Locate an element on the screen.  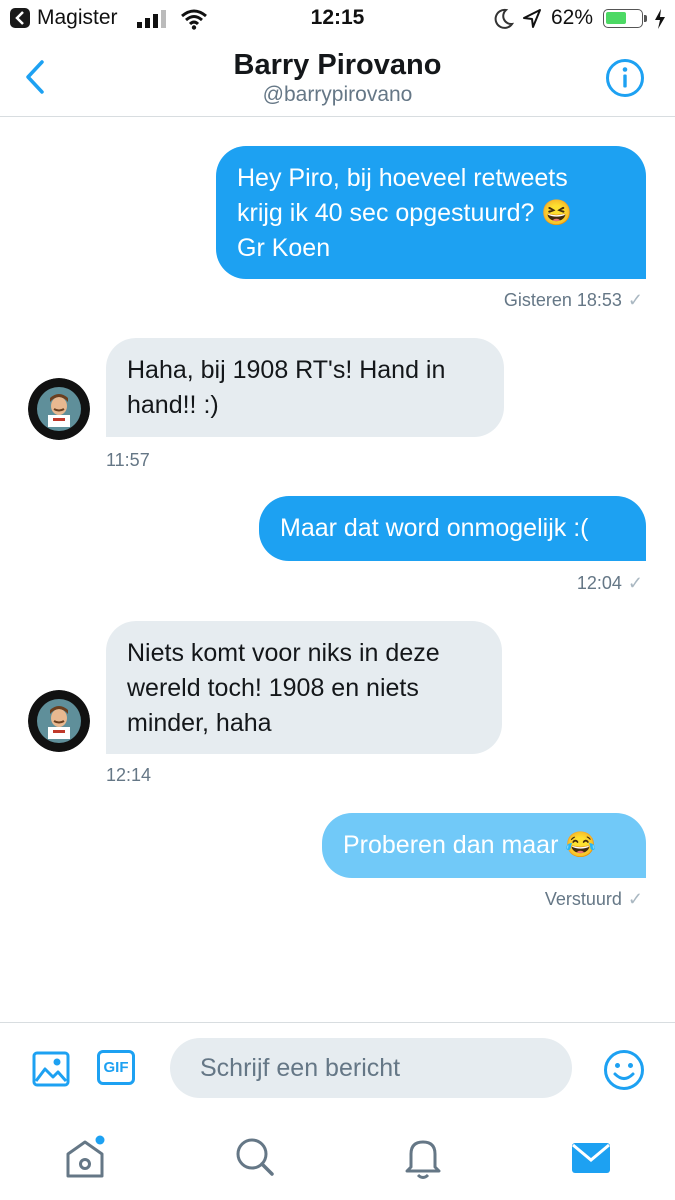
message-line: krijg ik 40 sec opgestuurd? 😆 is located at coordinates (405, 213).